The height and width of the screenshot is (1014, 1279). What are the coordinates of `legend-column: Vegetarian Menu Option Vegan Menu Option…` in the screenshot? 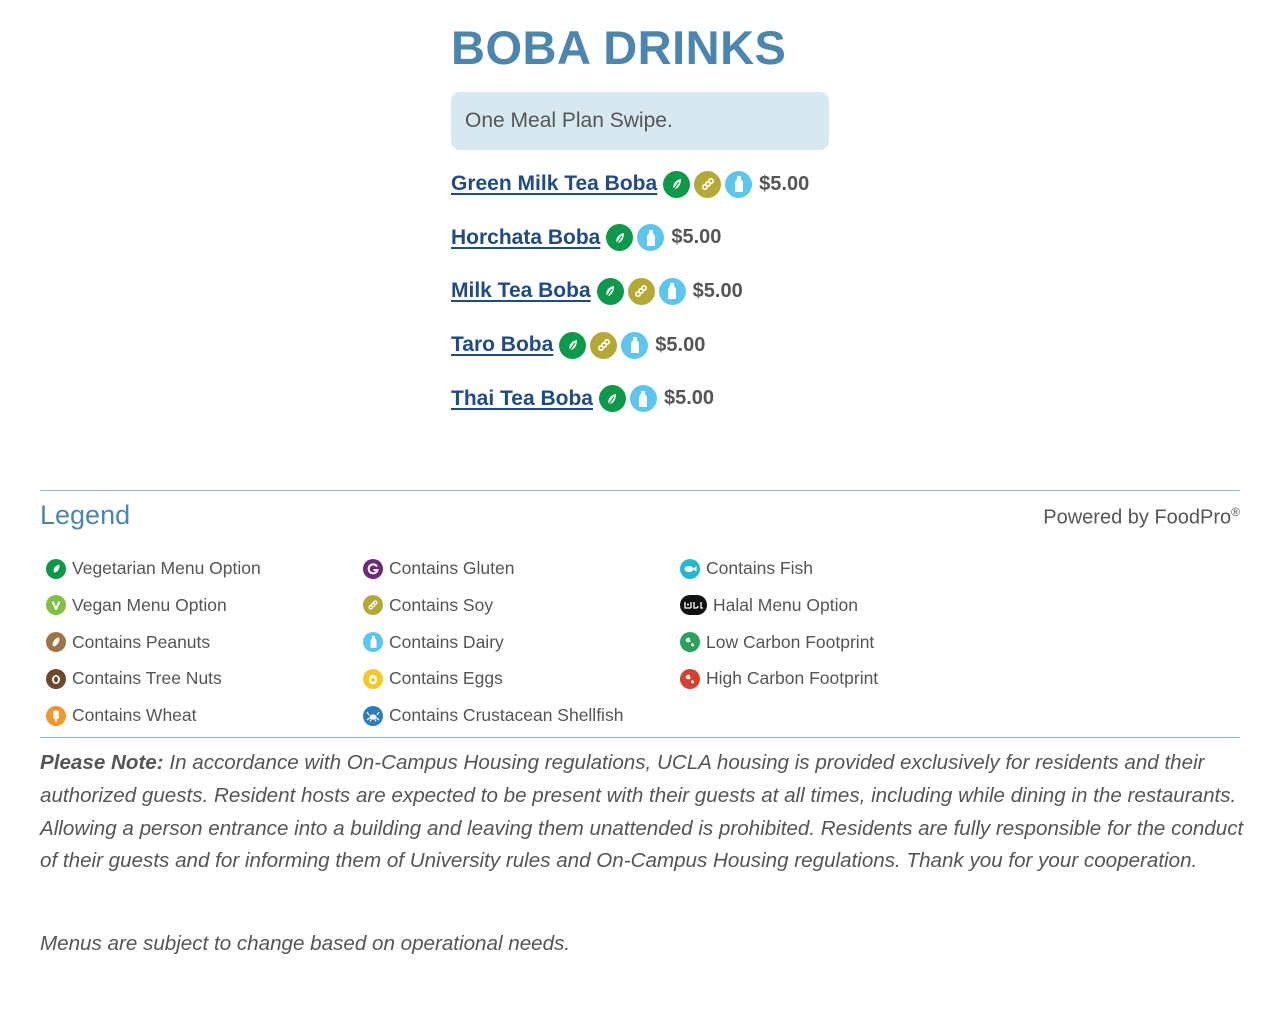 It's located at (153, 647).